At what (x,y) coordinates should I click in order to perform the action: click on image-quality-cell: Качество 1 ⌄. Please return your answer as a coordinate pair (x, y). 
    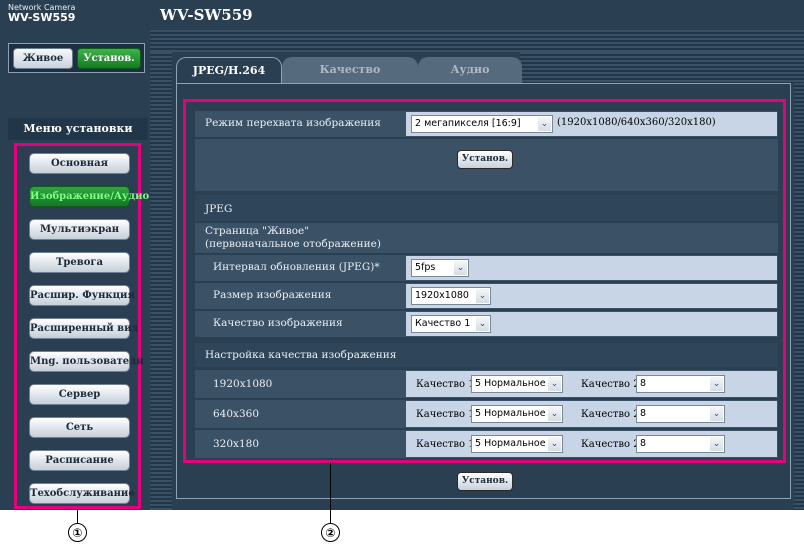
    Looking at the image, I should click on (591, 324).